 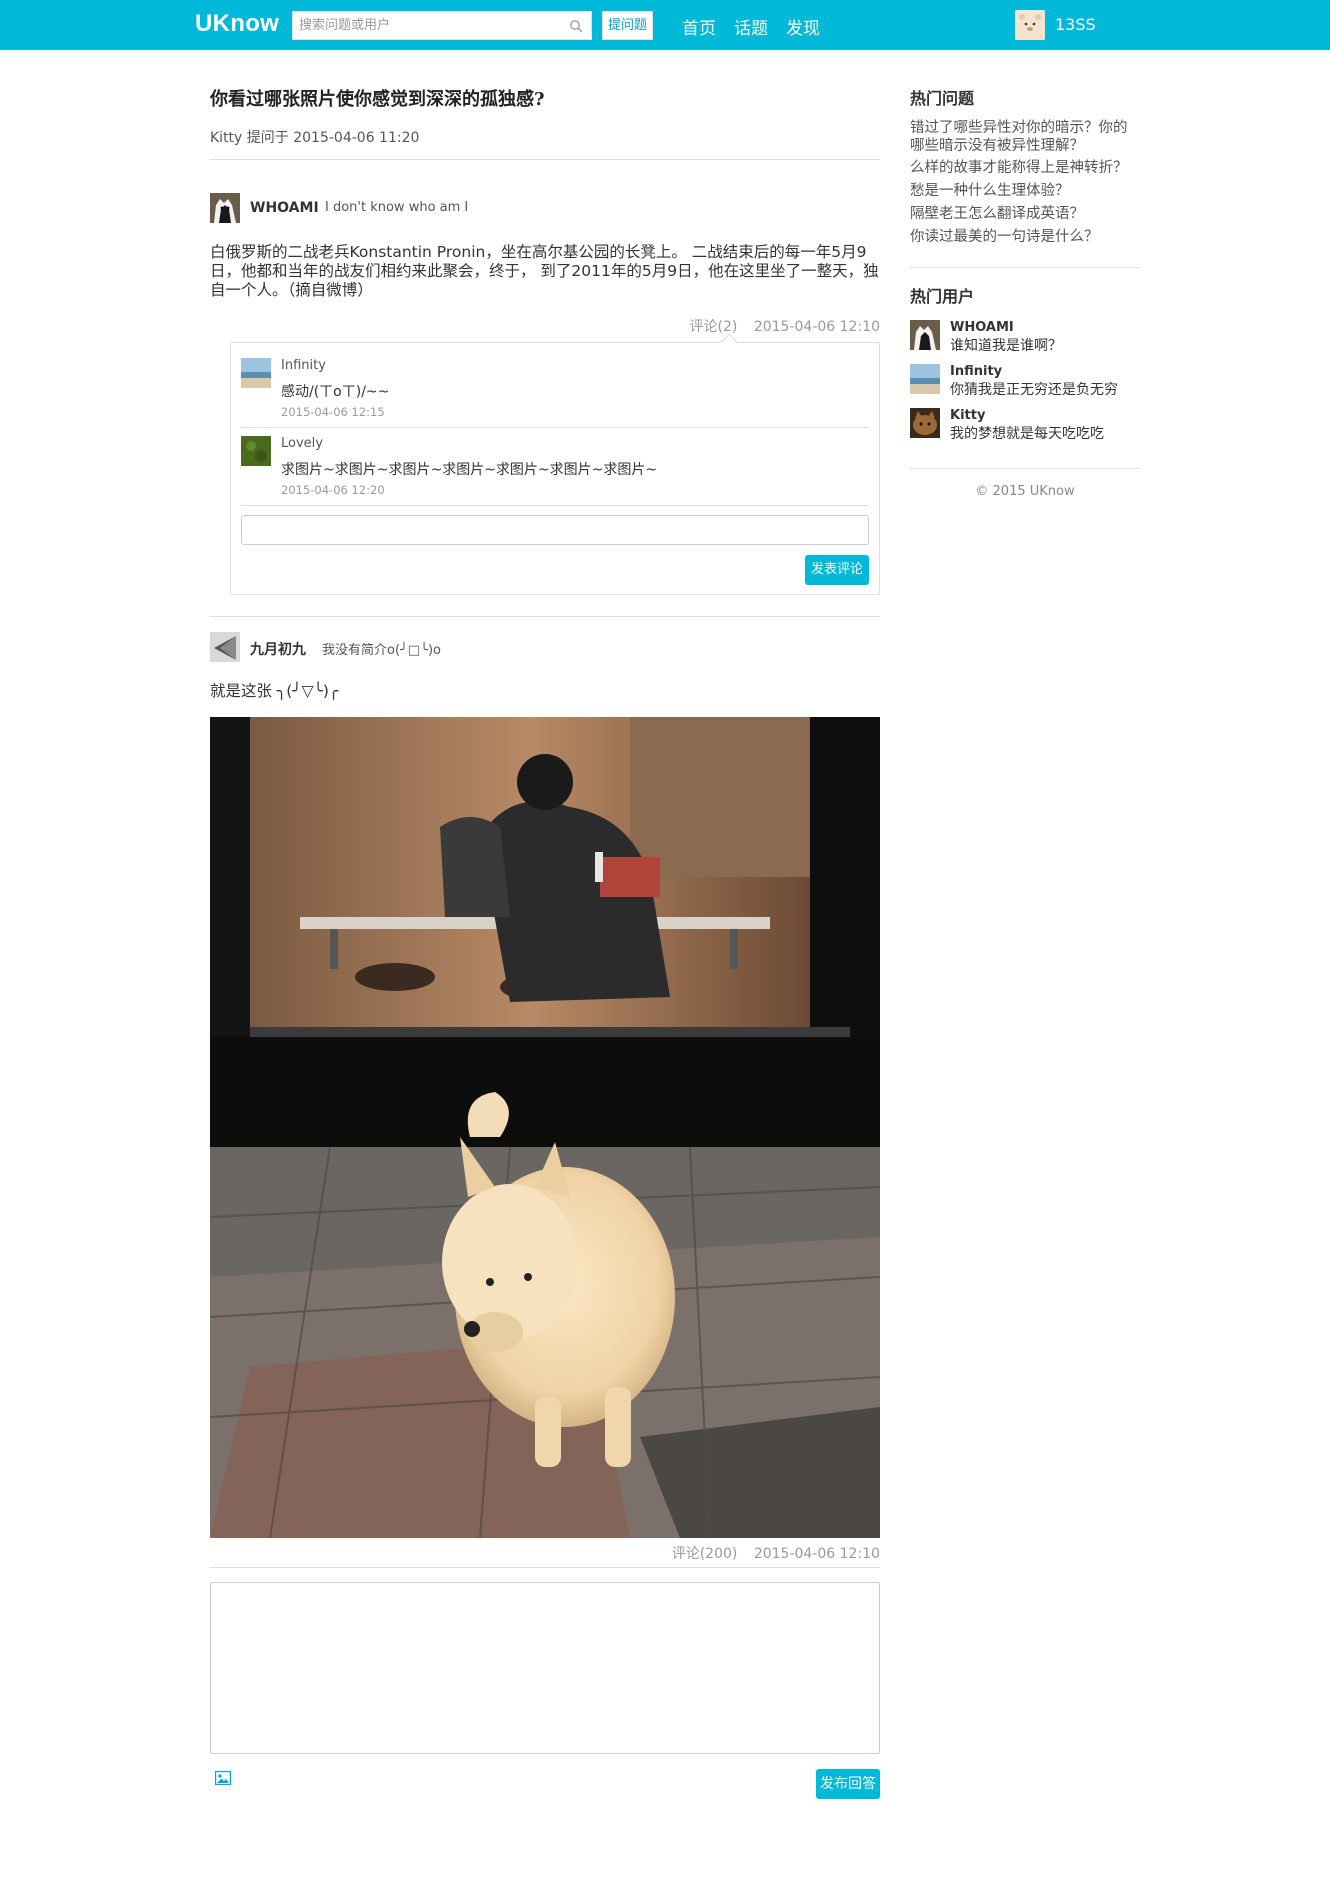 I want to click on answer-author: 九月初九, so click(x=278, y=649).